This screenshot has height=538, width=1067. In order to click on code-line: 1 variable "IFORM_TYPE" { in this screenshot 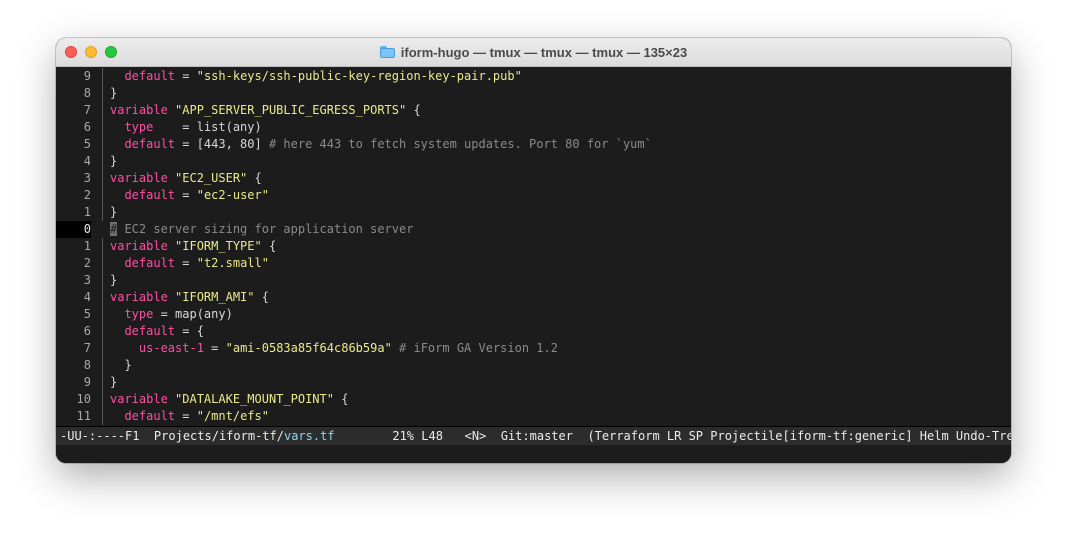, I will do `click(533, 246)`.